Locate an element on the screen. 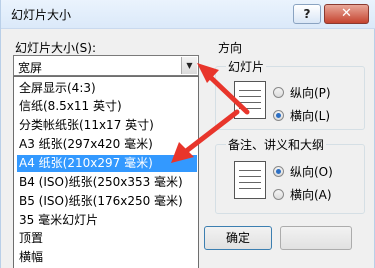  arrow-to-a4-option-icon is located at coordinates (205, 136).